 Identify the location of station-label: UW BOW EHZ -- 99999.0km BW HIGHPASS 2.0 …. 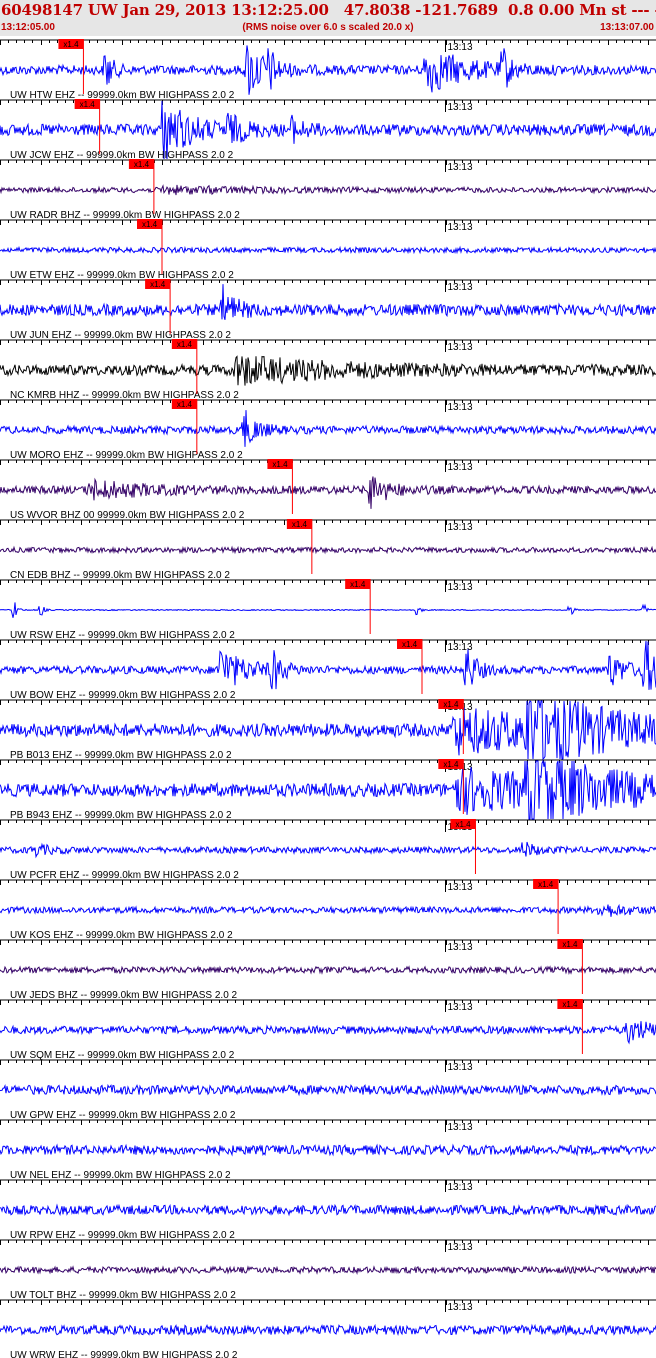
(123, 695).